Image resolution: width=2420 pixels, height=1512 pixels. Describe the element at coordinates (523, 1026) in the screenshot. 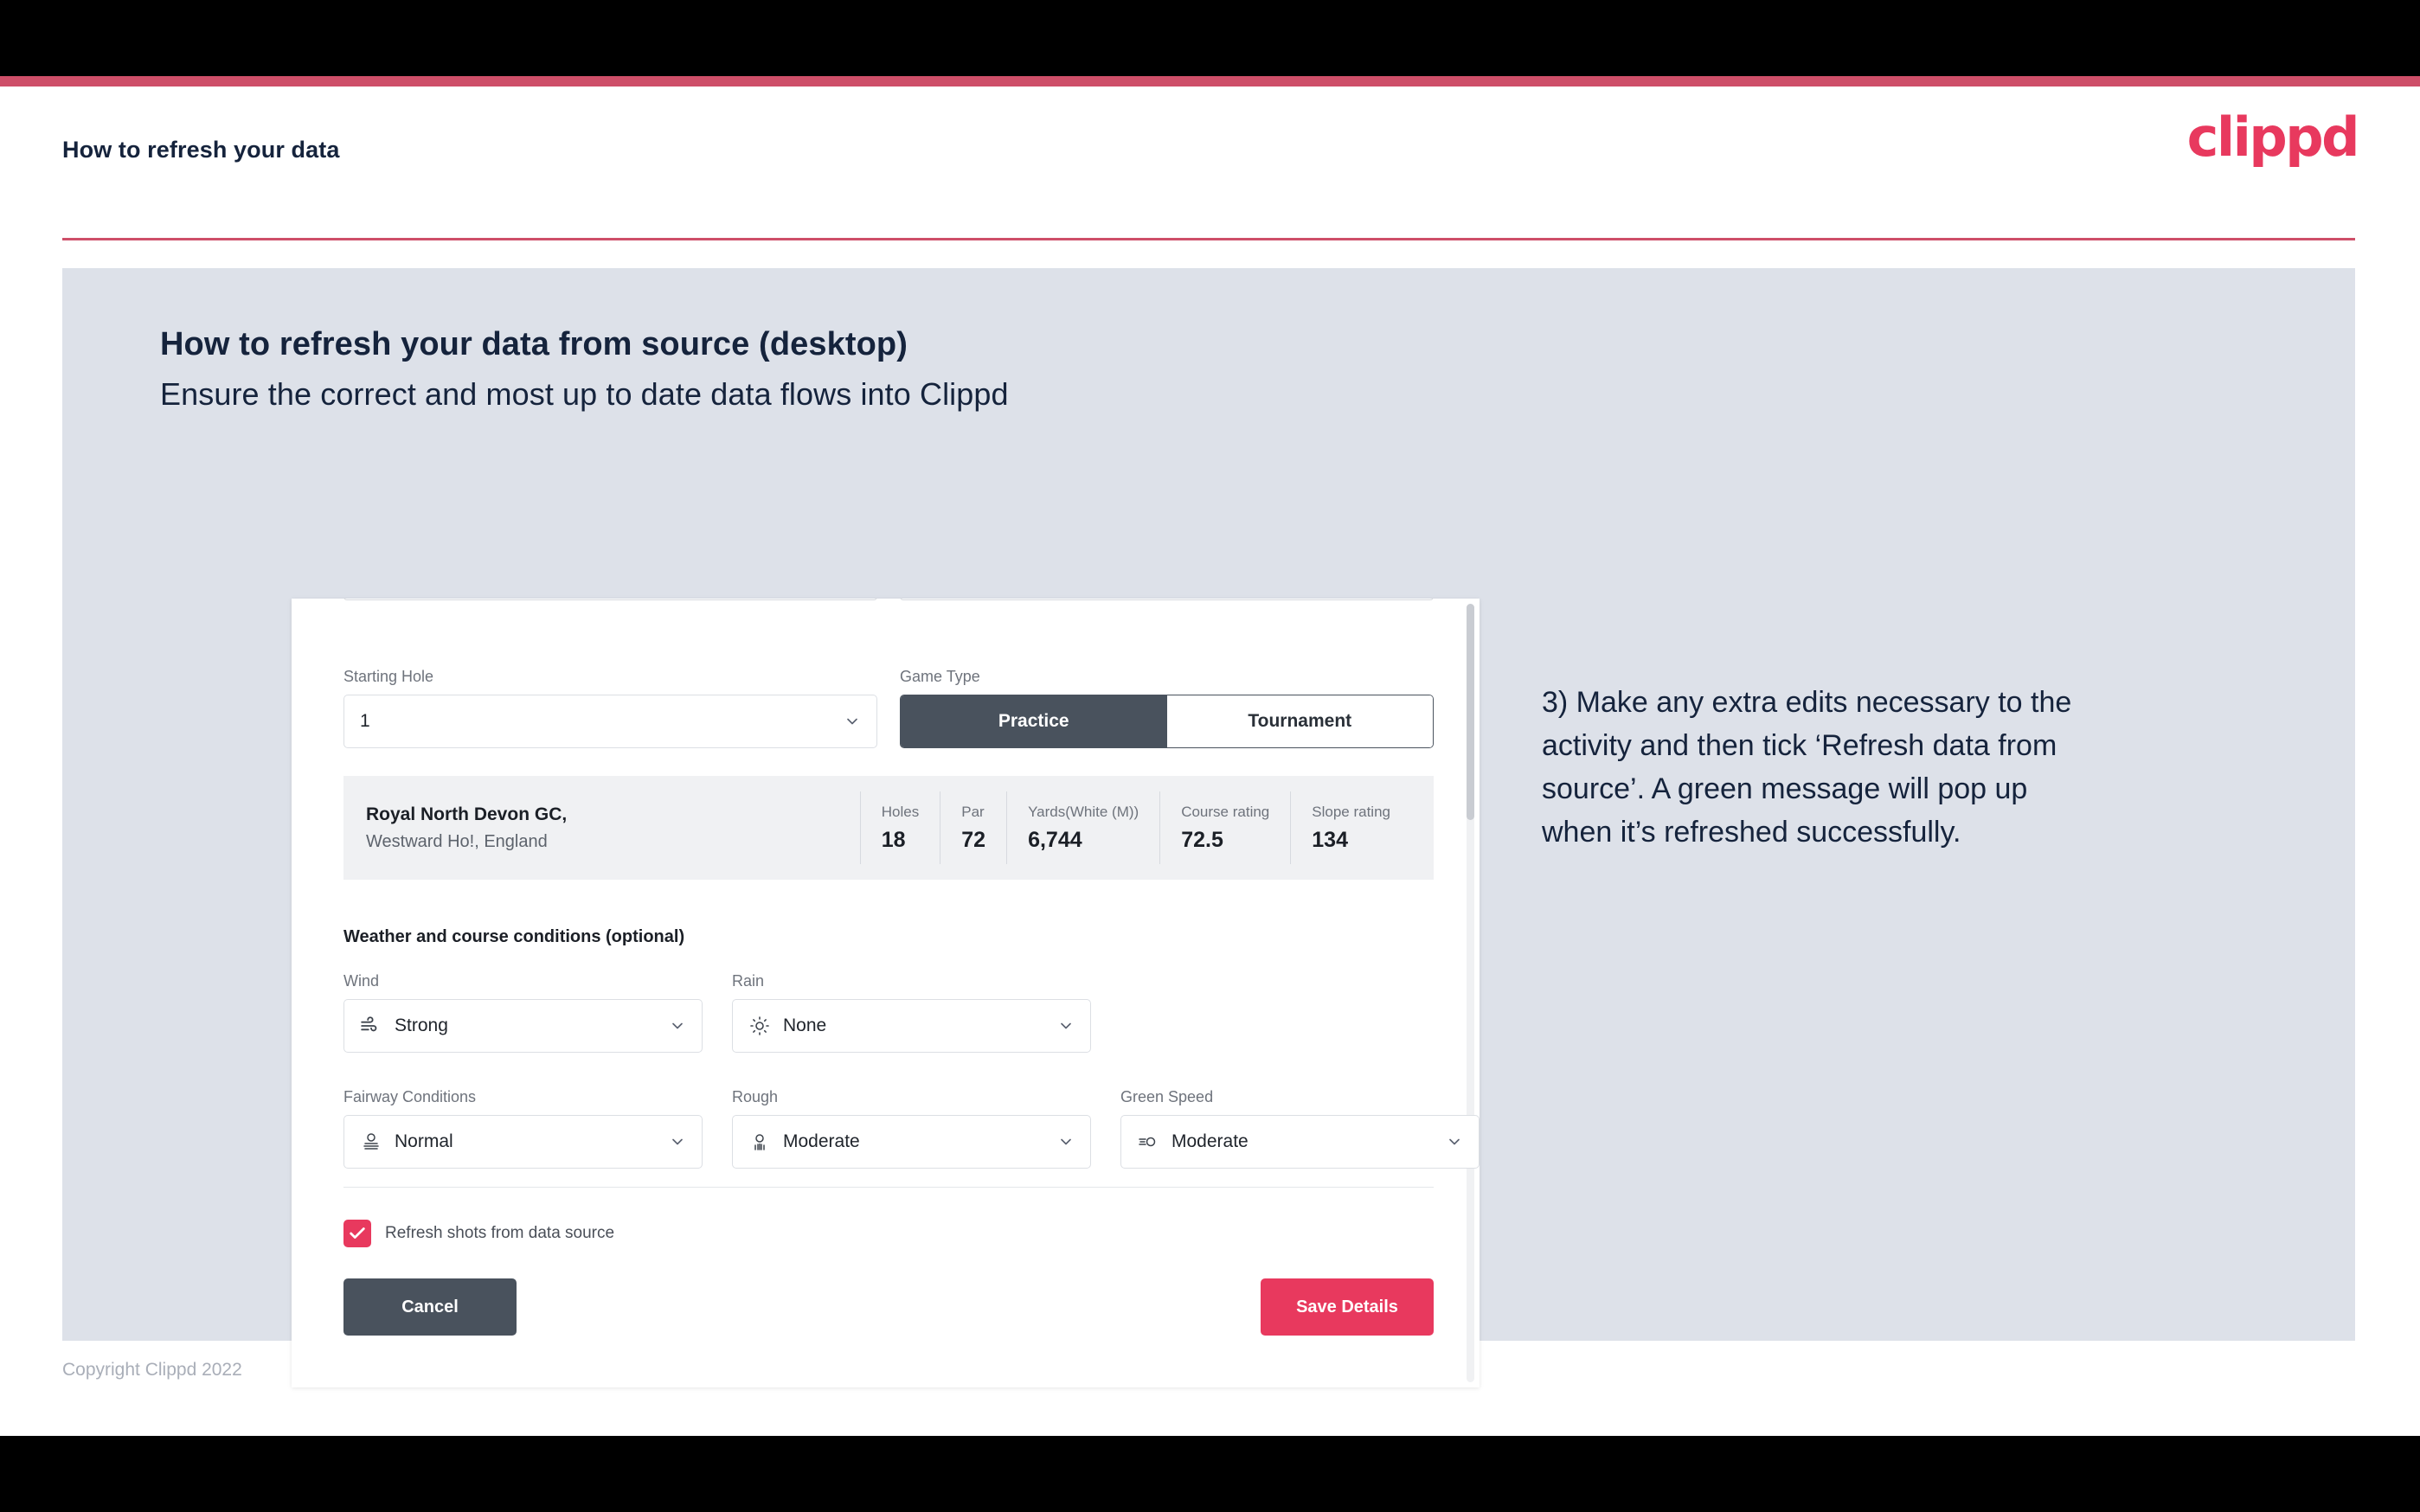

I see `wind-select: Strong` at that location.